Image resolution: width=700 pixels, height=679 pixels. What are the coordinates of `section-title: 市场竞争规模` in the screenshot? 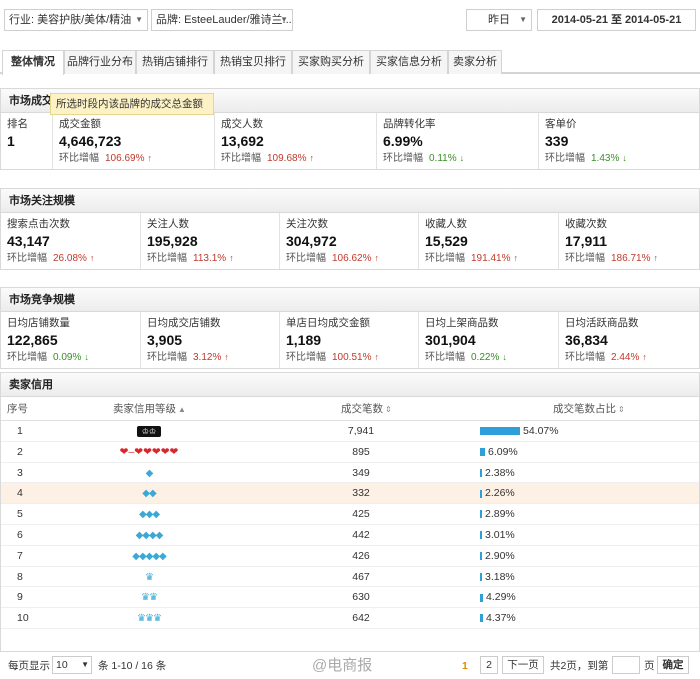 It's located at (350, 300).